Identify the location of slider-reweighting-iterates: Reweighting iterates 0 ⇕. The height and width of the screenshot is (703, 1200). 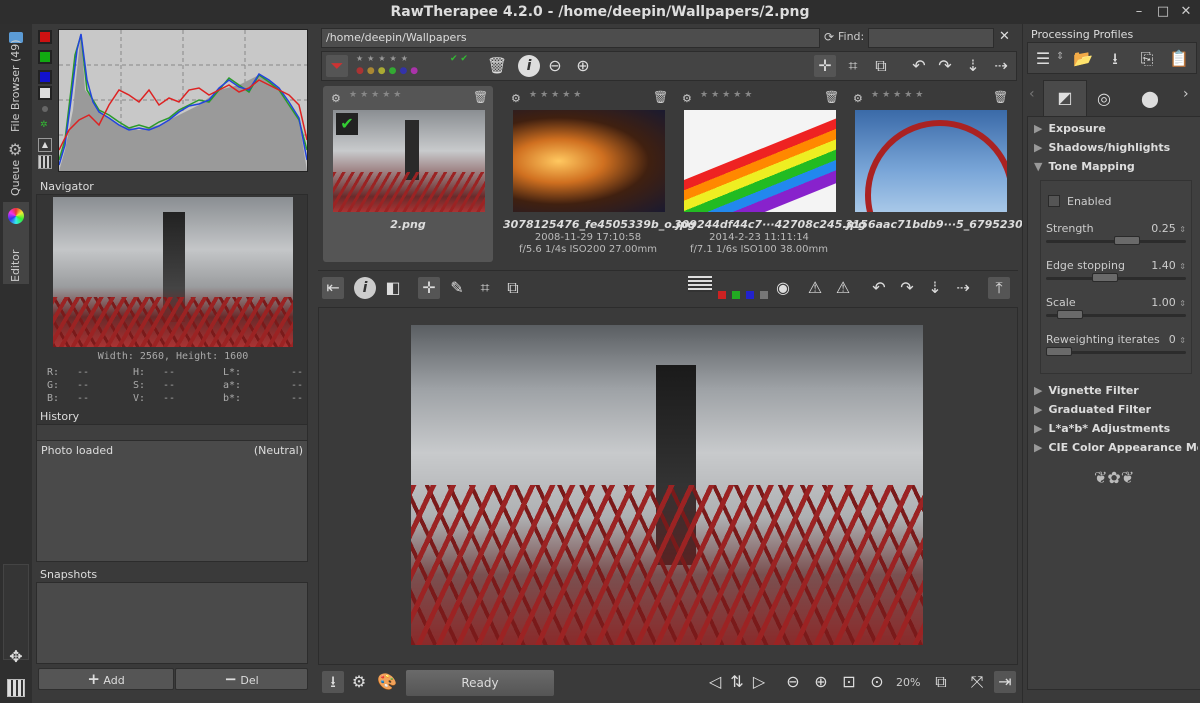
(1116, 344).